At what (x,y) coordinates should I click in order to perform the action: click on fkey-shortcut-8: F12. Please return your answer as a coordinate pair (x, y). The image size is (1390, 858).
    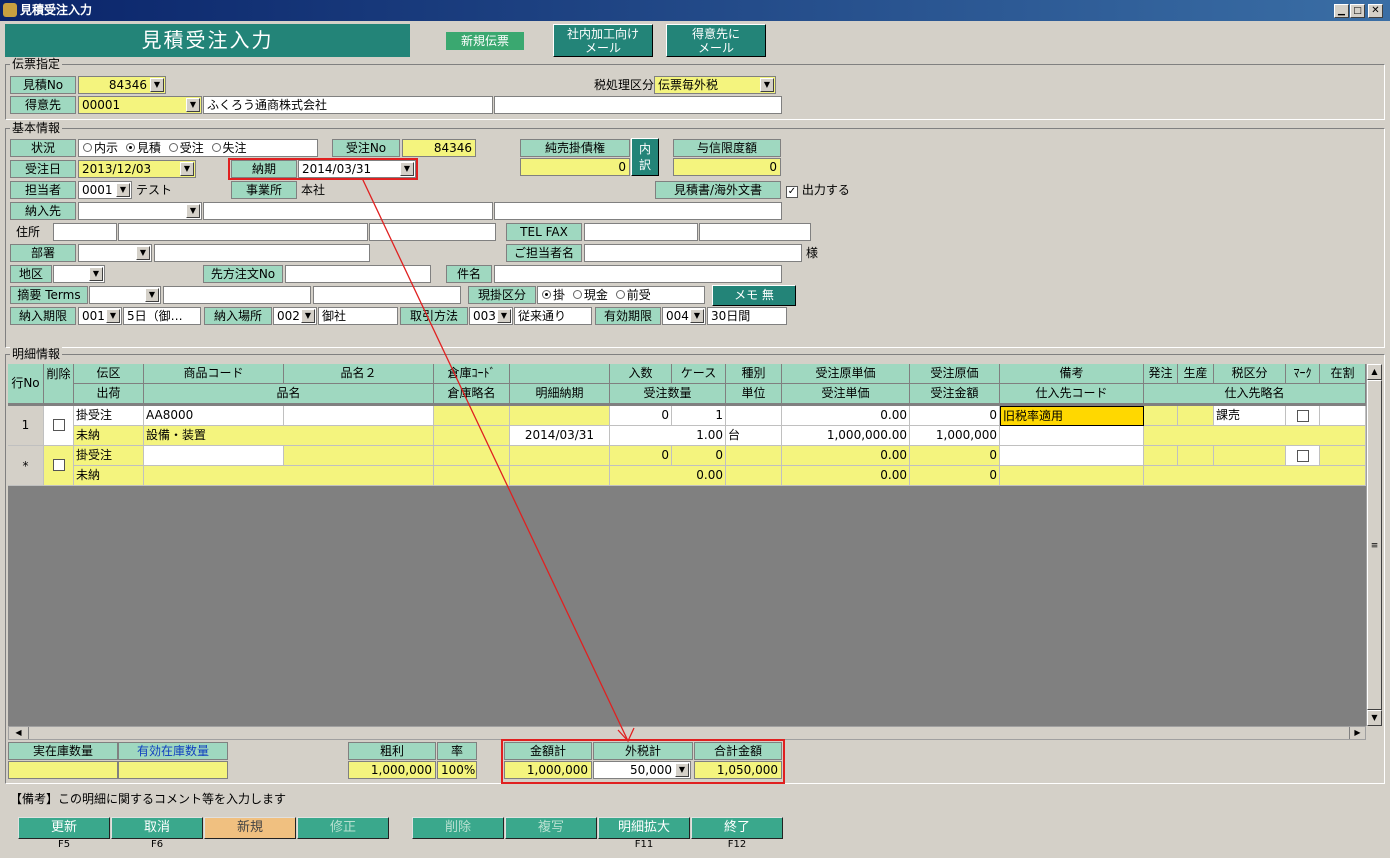
    Looking at the image, I should click on (737, 844).